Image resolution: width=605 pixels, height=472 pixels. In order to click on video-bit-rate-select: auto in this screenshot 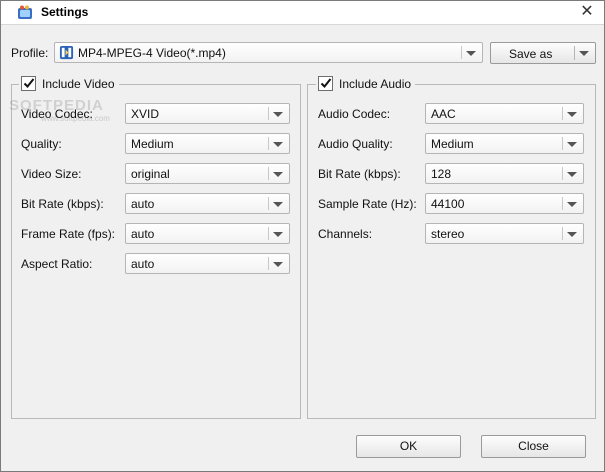, I will do `click(207, 203)`.